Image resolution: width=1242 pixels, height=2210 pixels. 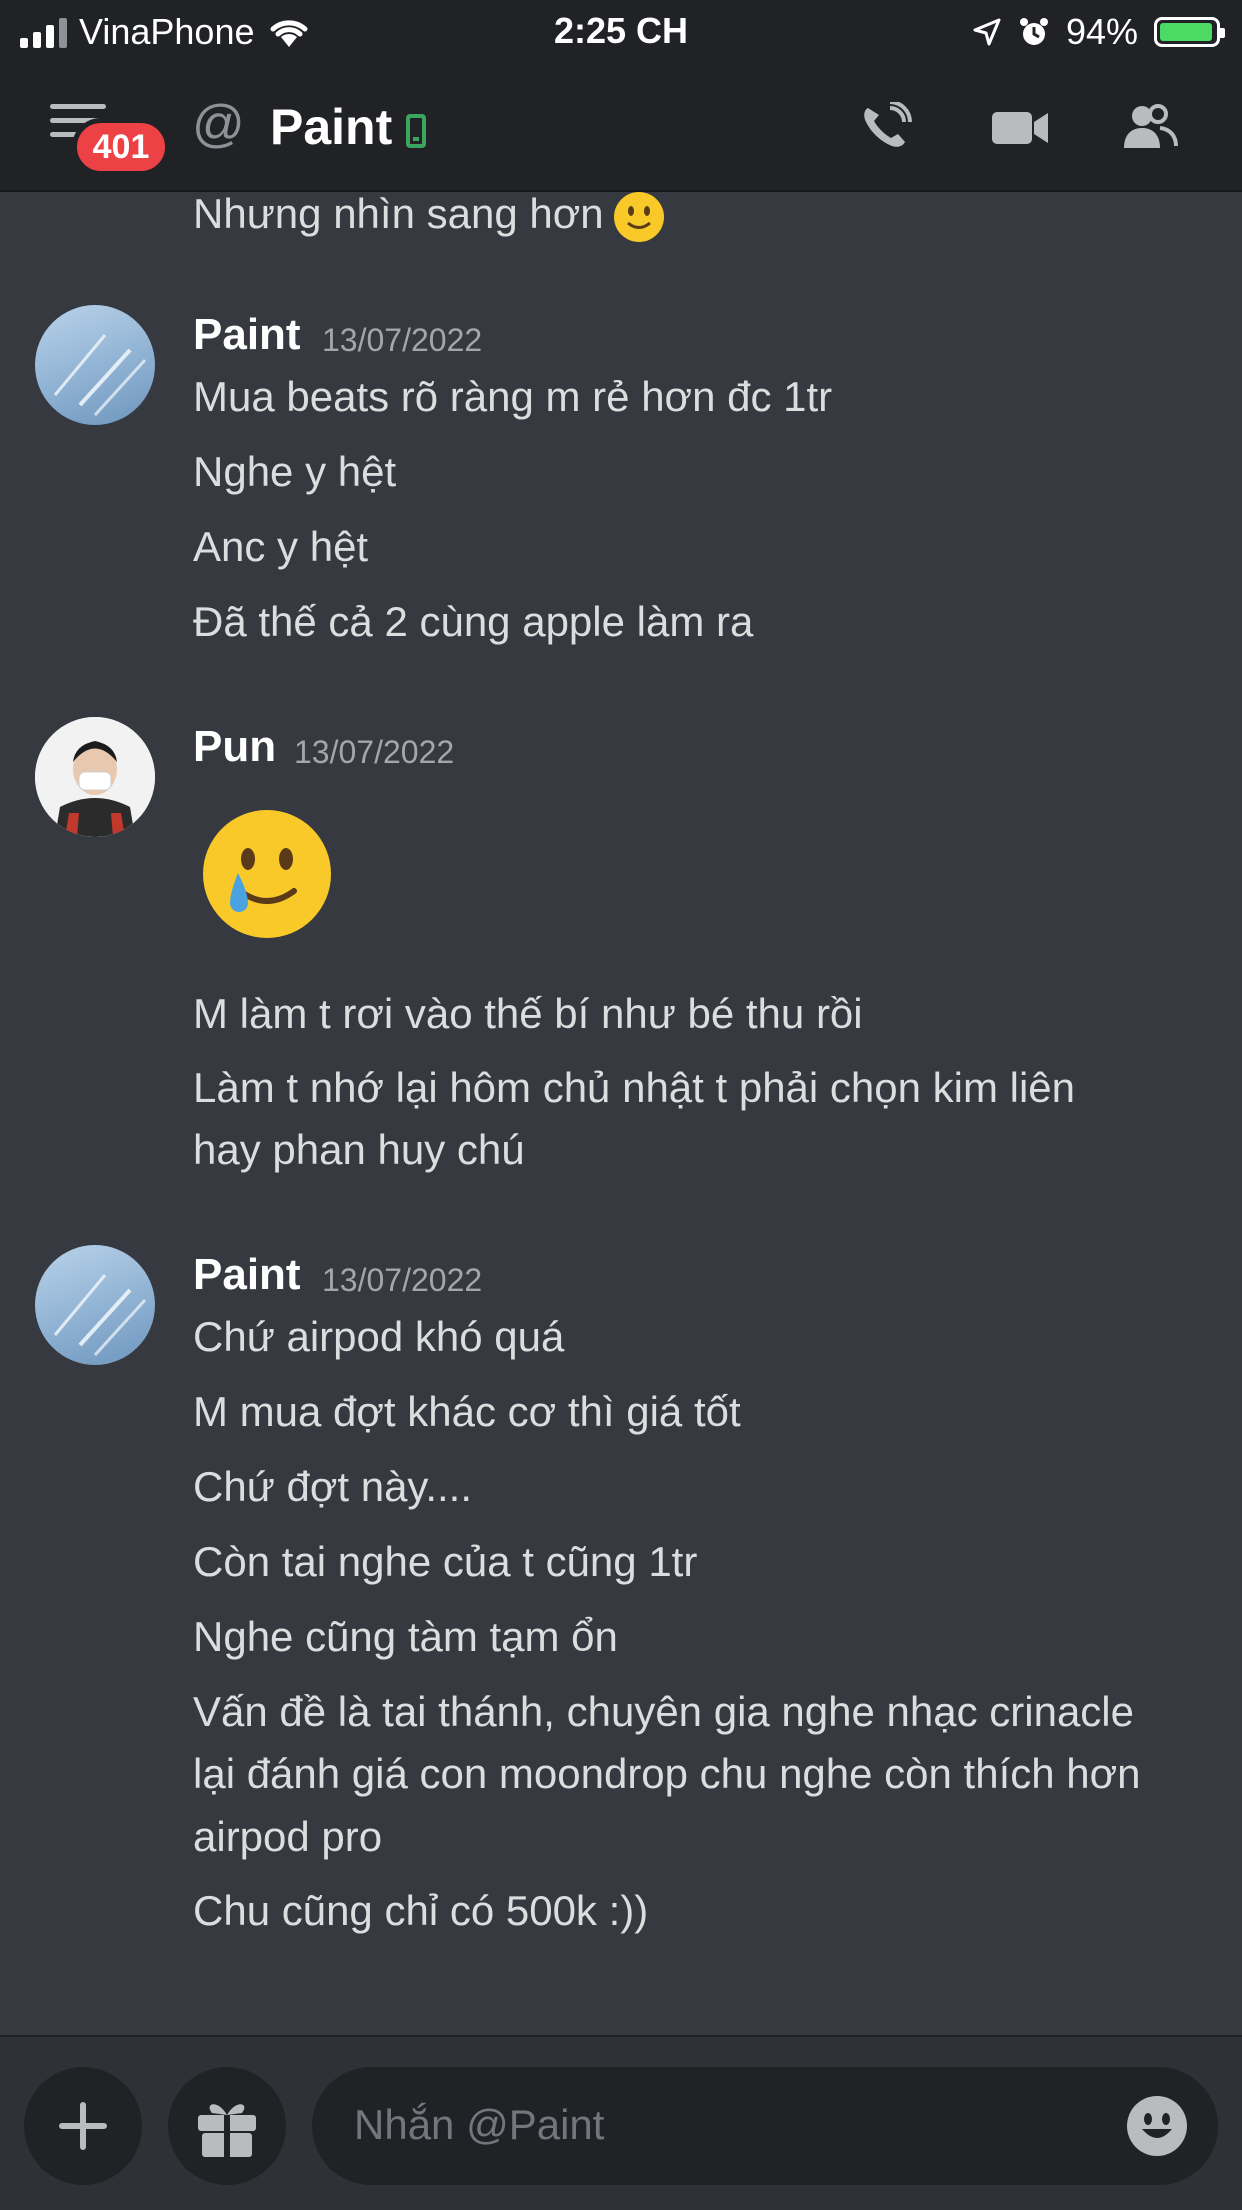 What do you see at coordinates (621, 32) in the screenshot?
I see `status-bar: VinaPhone 2:25 CH 94%` at bounding box center [621, 32].